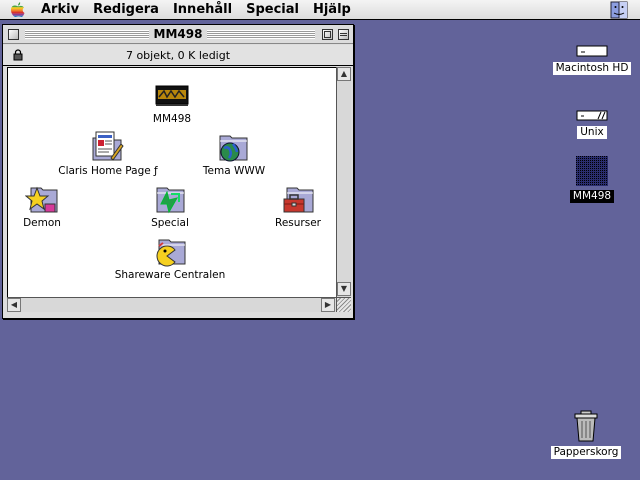 The image size is (640, 480). What do you see at coordinates (592, 57) in the screenshot?
I see `desktop-icon-macintosh-hd: Macintosh HD` at bounding box center [592, 57].